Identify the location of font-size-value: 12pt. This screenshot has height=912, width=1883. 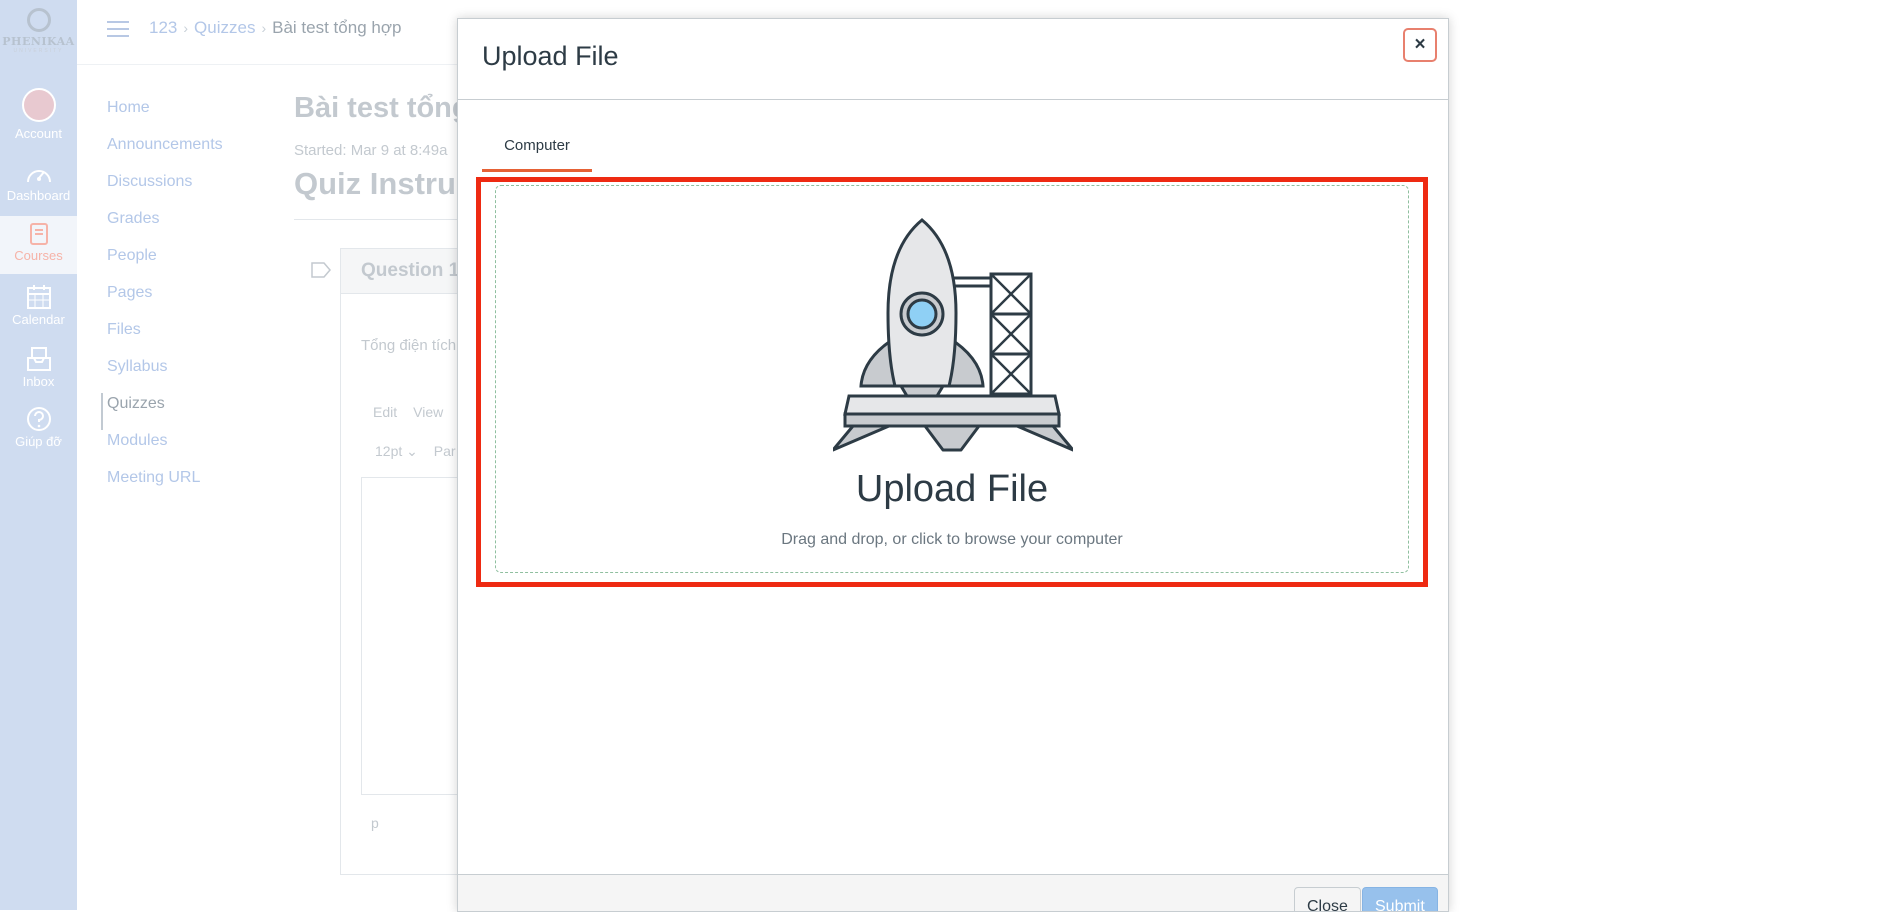
(389, 451).